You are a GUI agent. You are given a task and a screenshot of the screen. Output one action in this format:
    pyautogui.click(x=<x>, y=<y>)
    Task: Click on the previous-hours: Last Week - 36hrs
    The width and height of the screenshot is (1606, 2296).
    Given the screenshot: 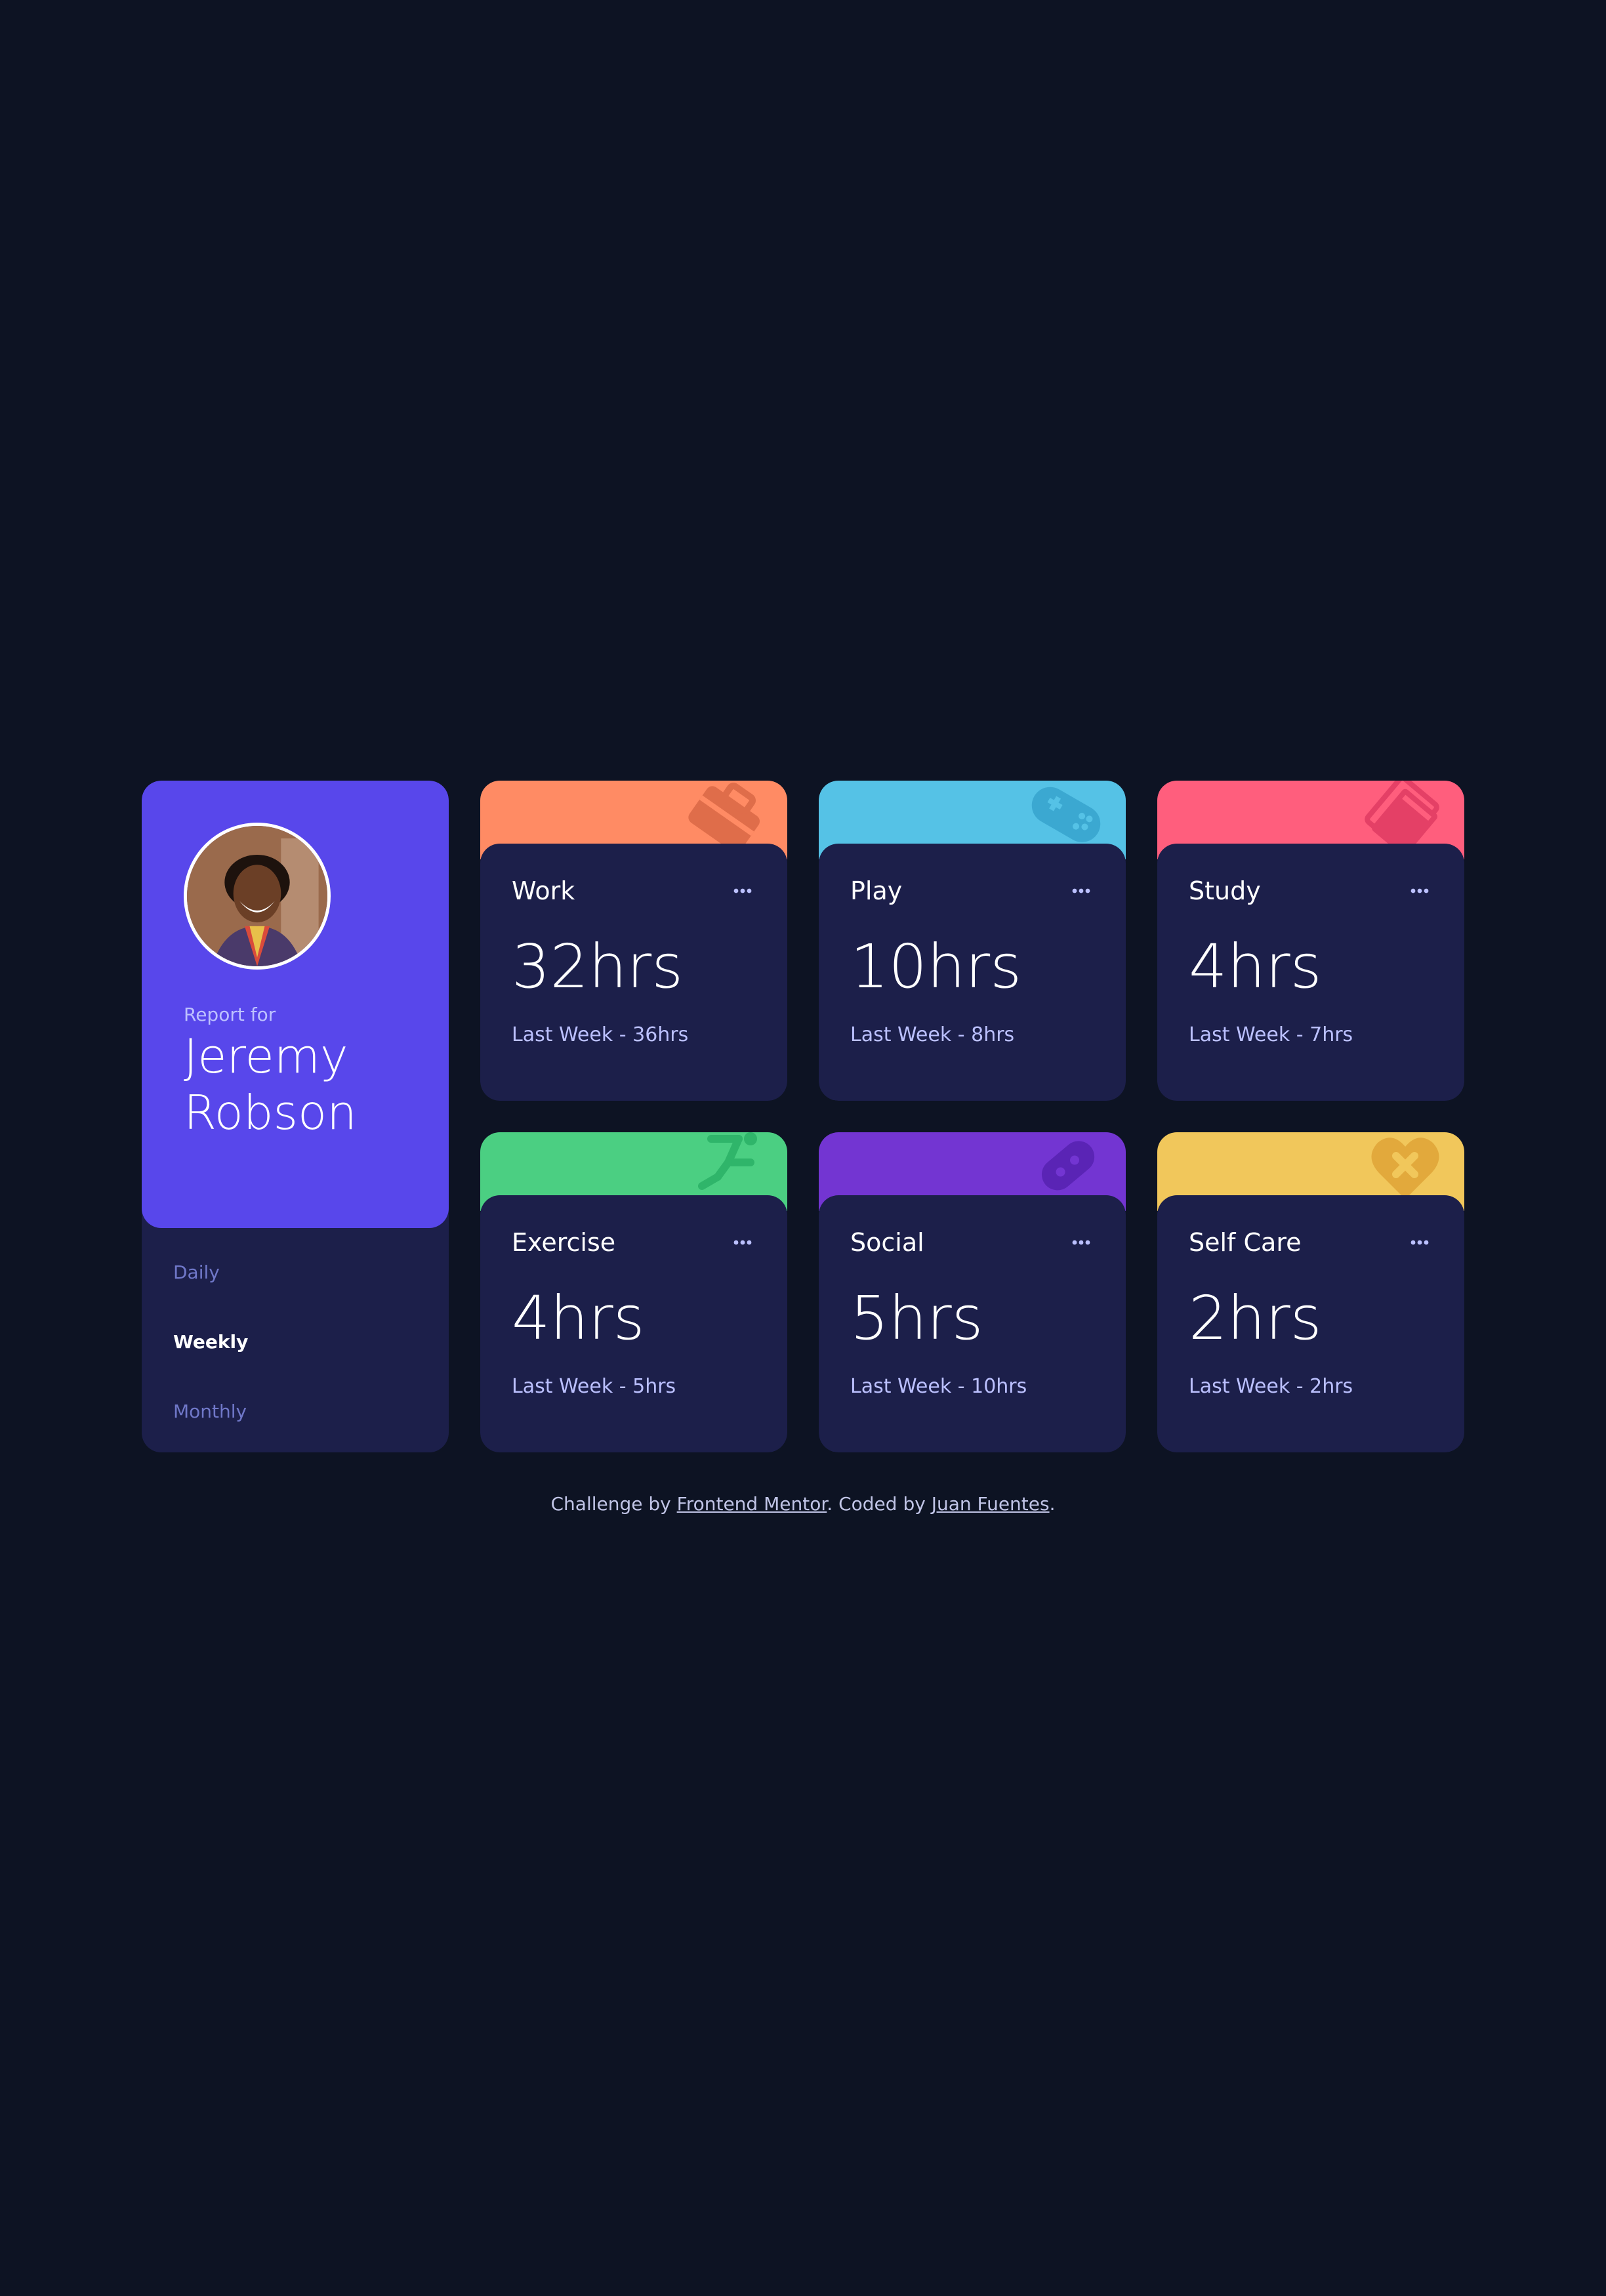 What is the action you would take?
    pyautogui.click(x=600, y=1034)
    